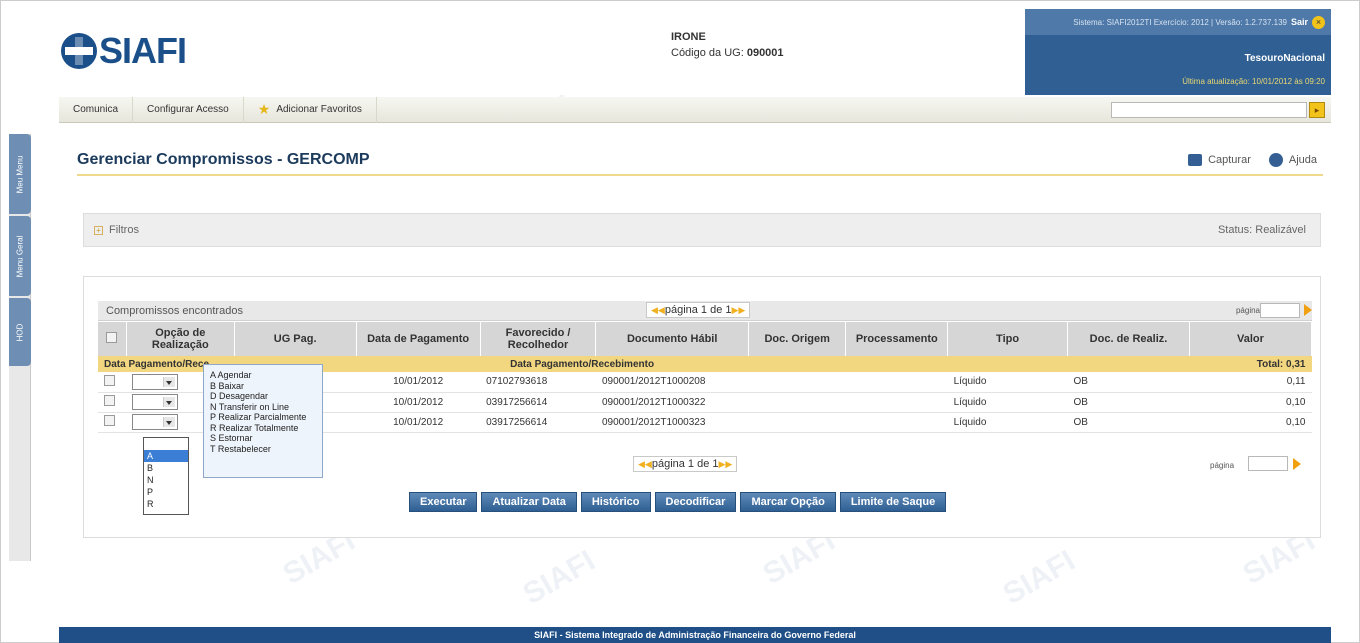  What do you see at coordinates (672, 402) in the screenshot?
I see `documento-link: 090001/2012T1000322` at bounding box center [672, 402].